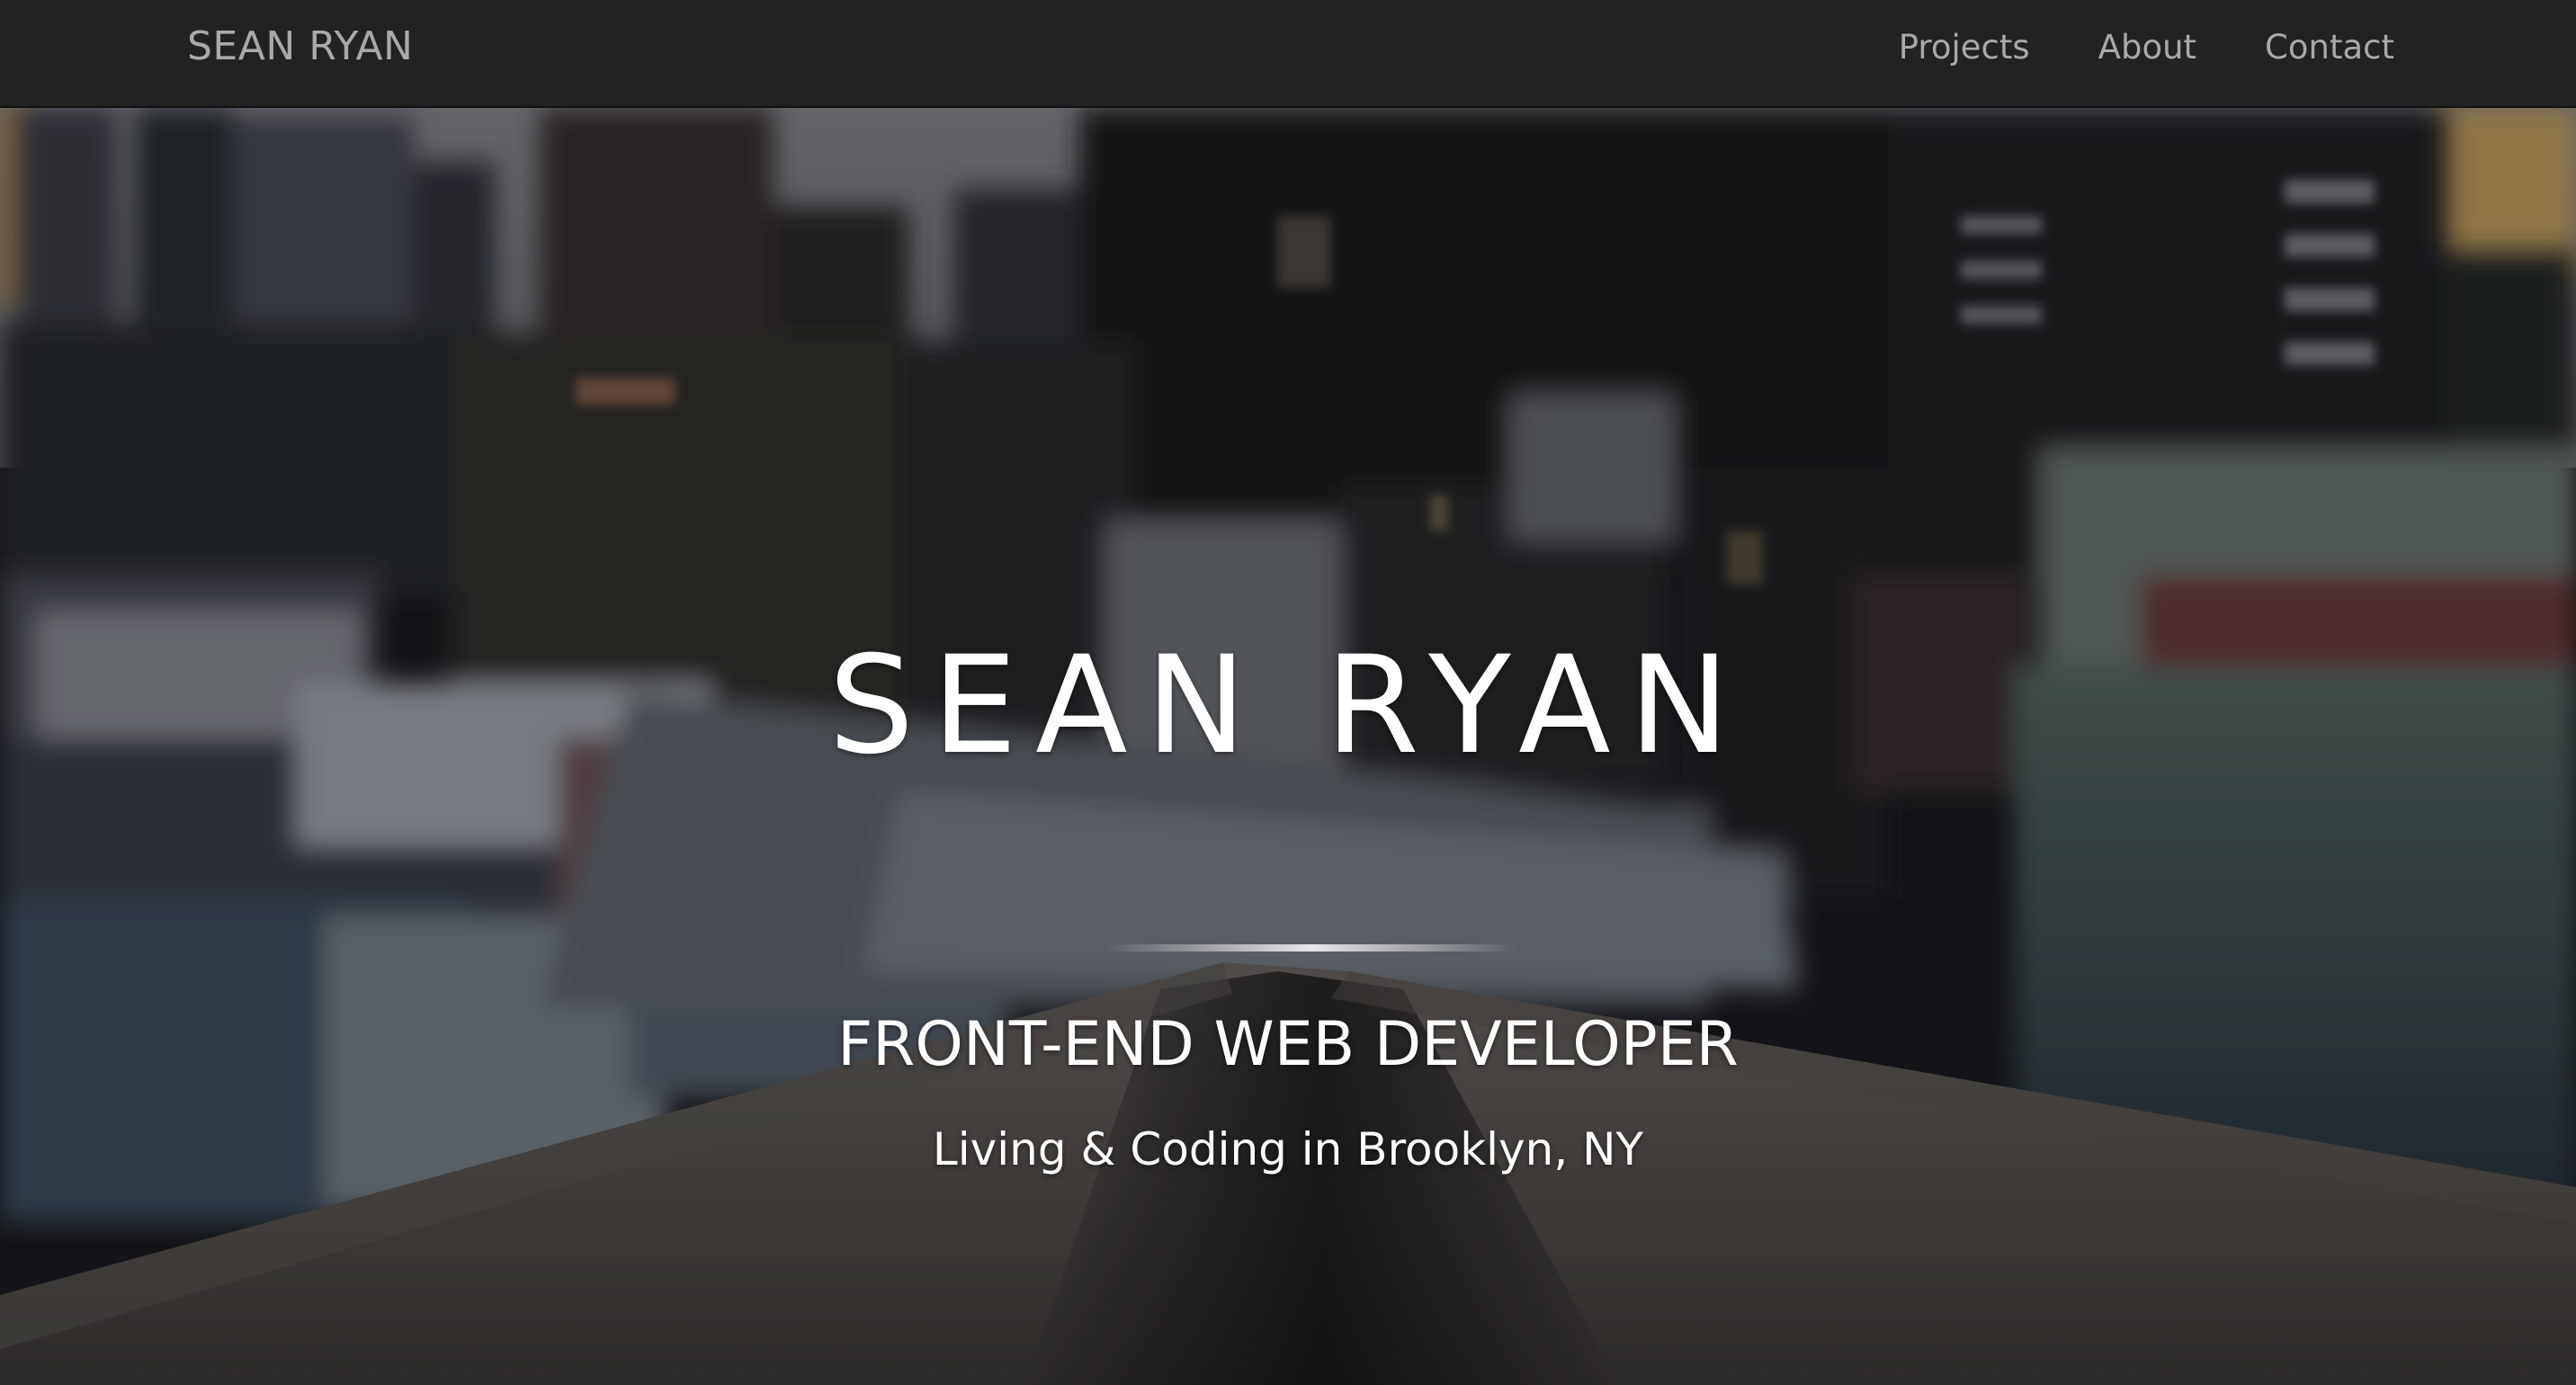 This screenshot has height=1385, width=2576. What do you see at coordinates (1288, 54) in the screenshot?
I see `top-navbar: SEAN RYAN Projects About Contact` at bounding box center [1288, 54].